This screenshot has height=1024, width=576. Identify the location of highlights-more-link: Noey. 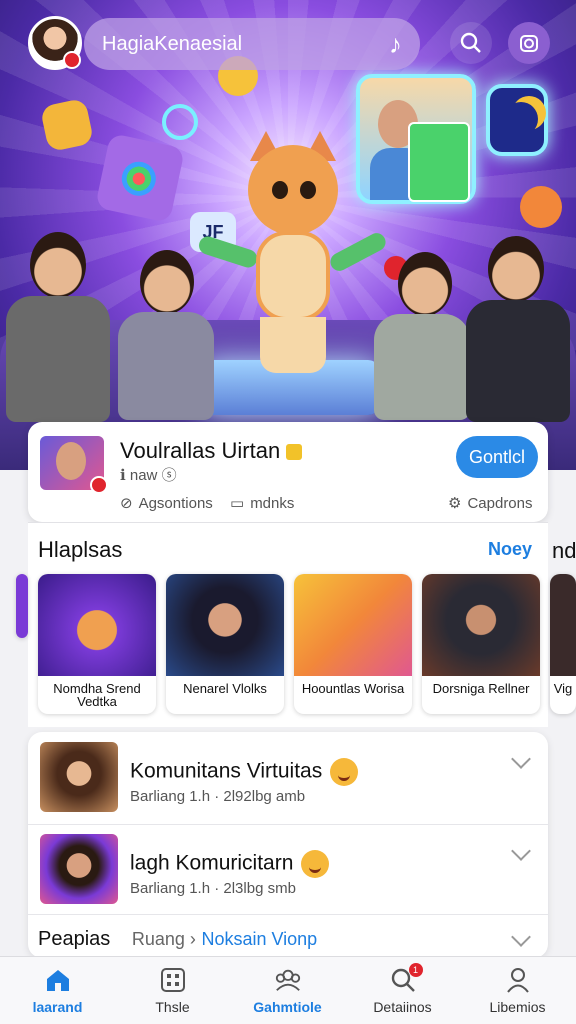
(510, 549).